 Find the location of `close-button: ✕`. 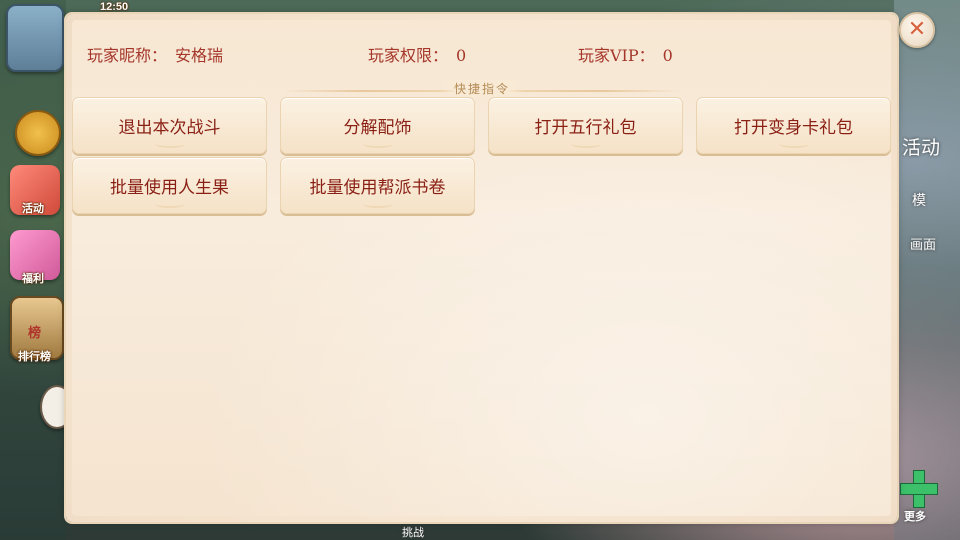

close-button: ✕ is located at coordinates (917, 30).